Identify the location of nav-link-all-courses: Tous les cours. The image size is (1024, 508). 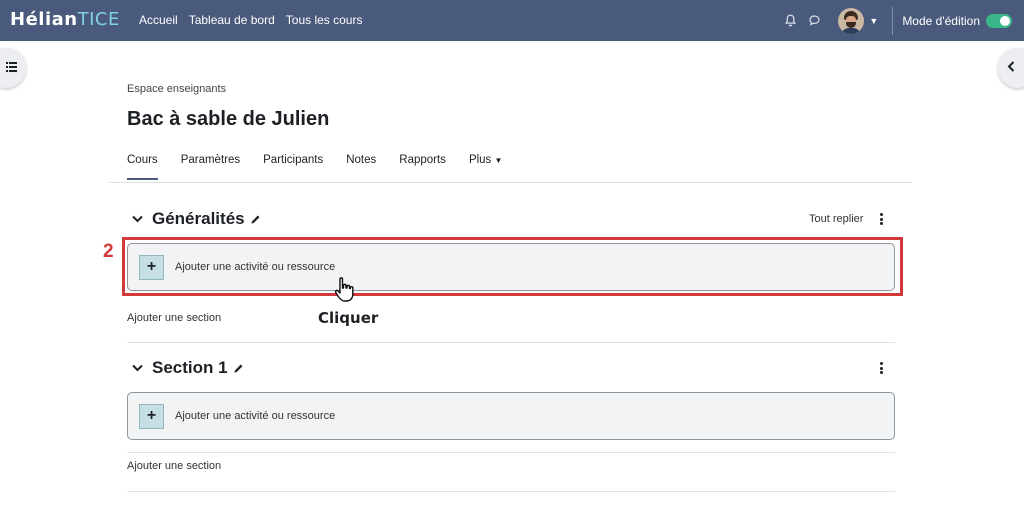
(324, 20).